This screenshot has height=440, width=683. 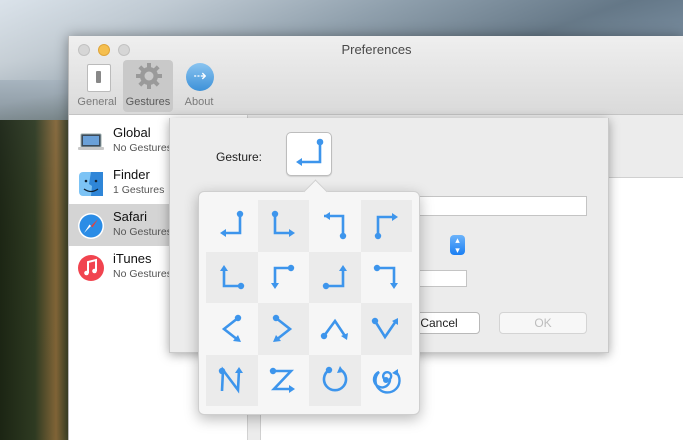 I want to click on gesture-check-down-icon, so click(x=385, y=328).